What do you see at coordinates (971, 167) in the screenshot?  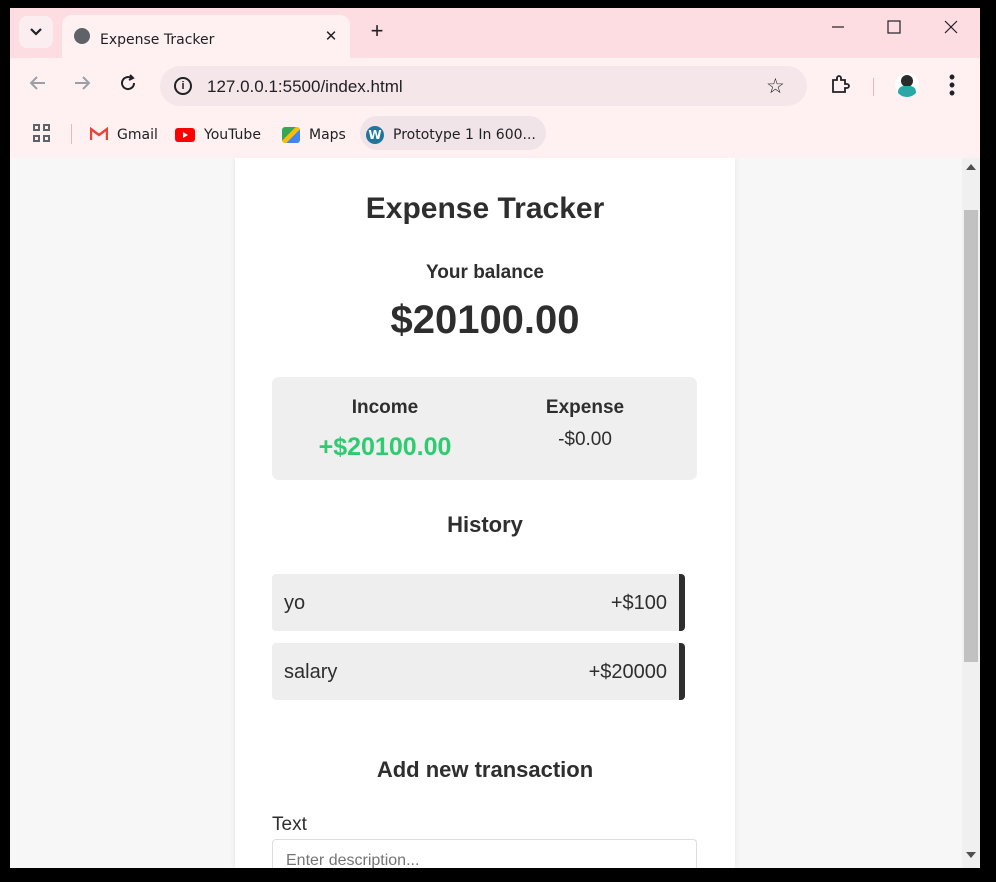 I see `scroll-up-icon` at bounding box center [971, 167].